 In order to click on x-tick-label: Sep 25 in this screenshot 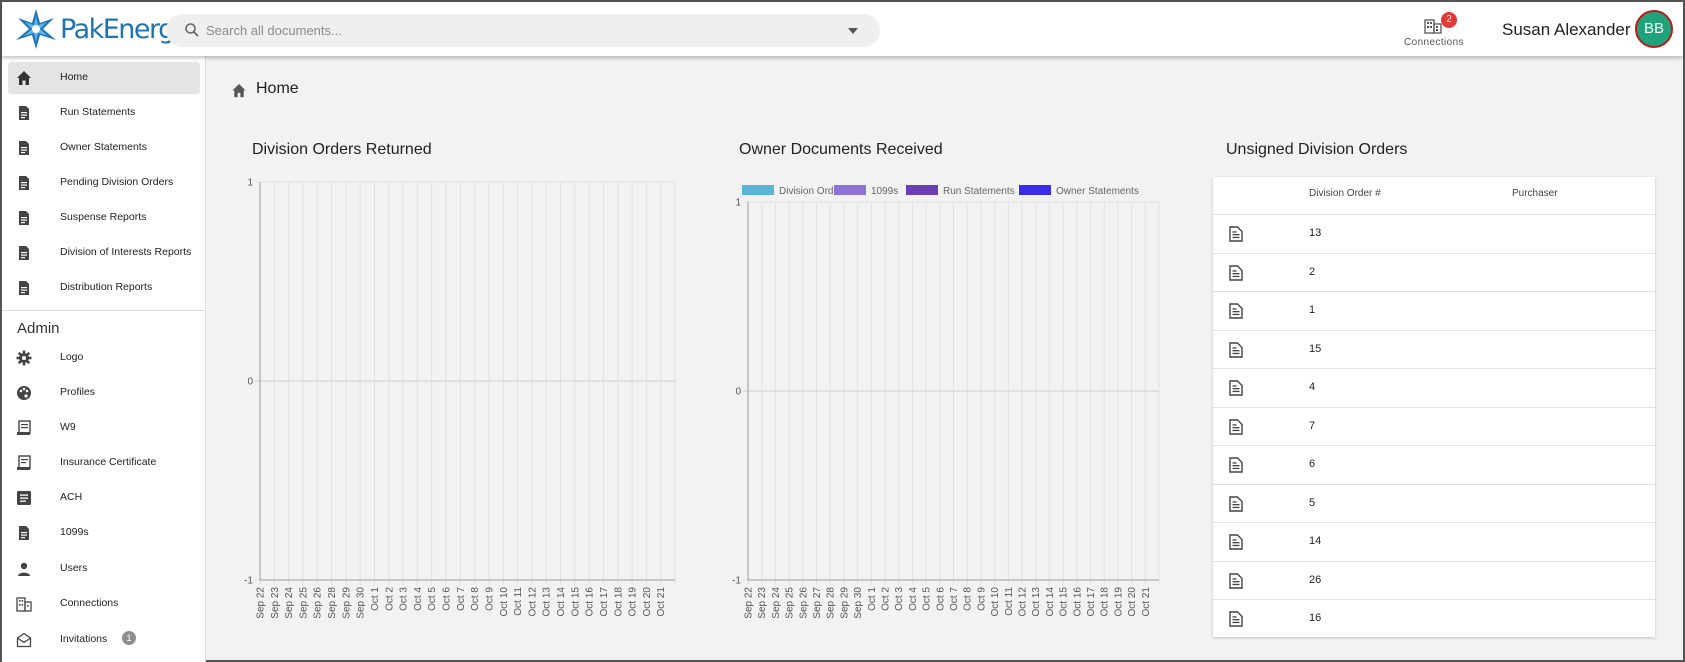, I will do `click(790, 603)`.